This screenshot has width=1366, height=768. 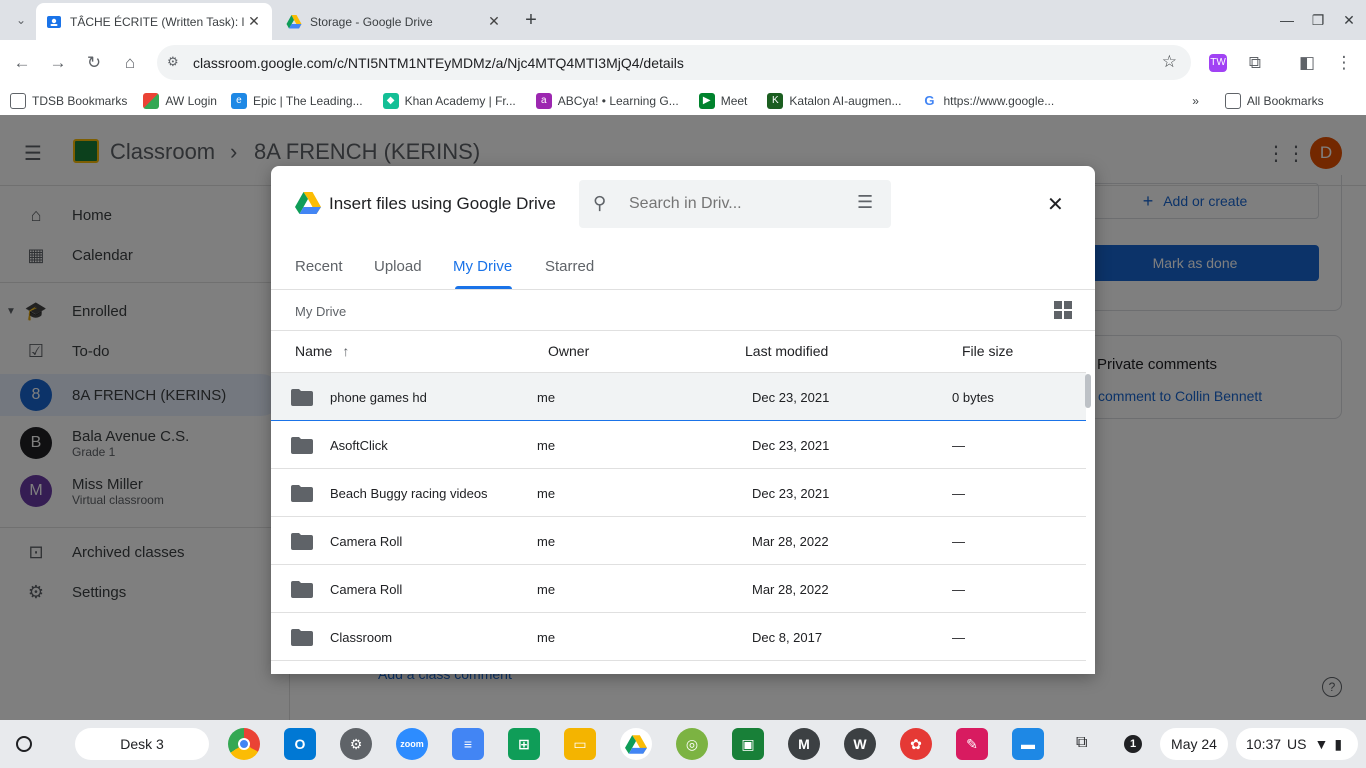 What do you see at coordinates (748, 744) in the screenshot?
I see `classroom-app-icon: ▣` at bounding box center [748, 744].